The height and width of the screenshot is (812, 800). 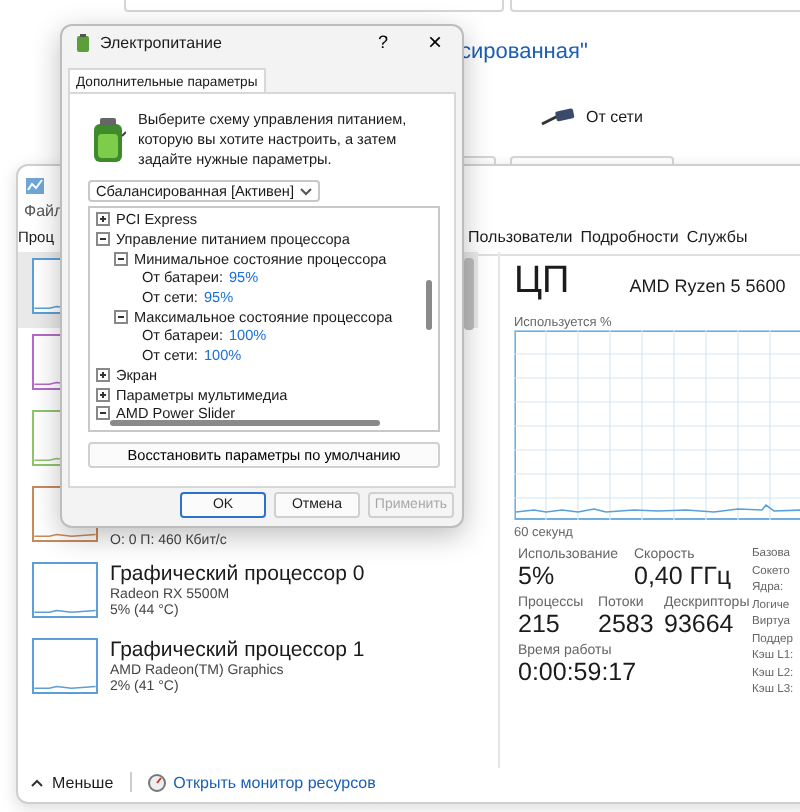 What do you see at coordinates (524, 52) in the screenshot?
I see `plan-heading: сированная"` at bounding box center [524, 52].